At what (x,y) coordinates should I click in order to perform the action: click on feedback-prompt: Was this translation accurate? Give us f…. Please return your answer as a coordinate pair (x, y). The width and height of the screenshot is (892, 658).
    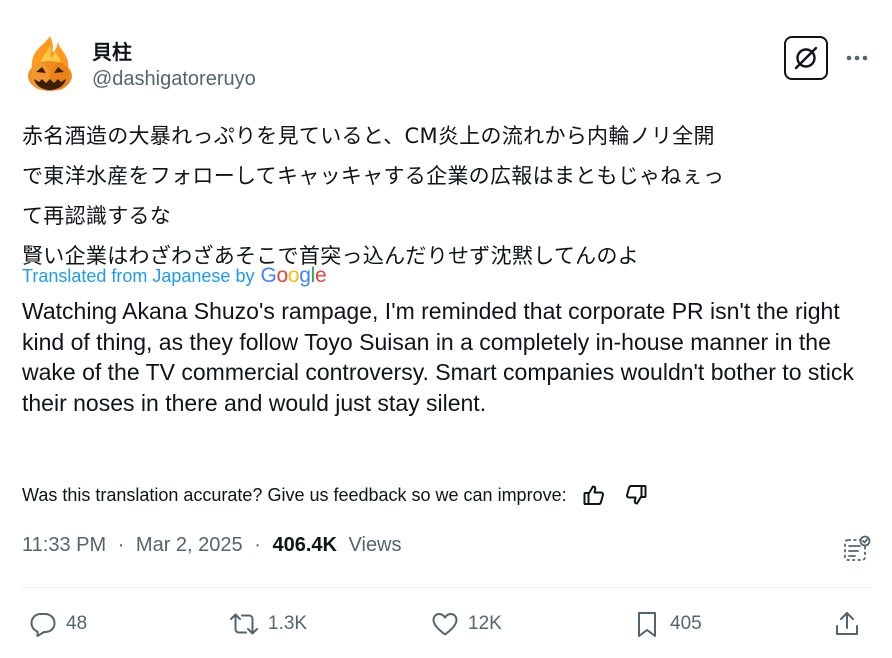
    Looking at the image, I should click on (294, 494).